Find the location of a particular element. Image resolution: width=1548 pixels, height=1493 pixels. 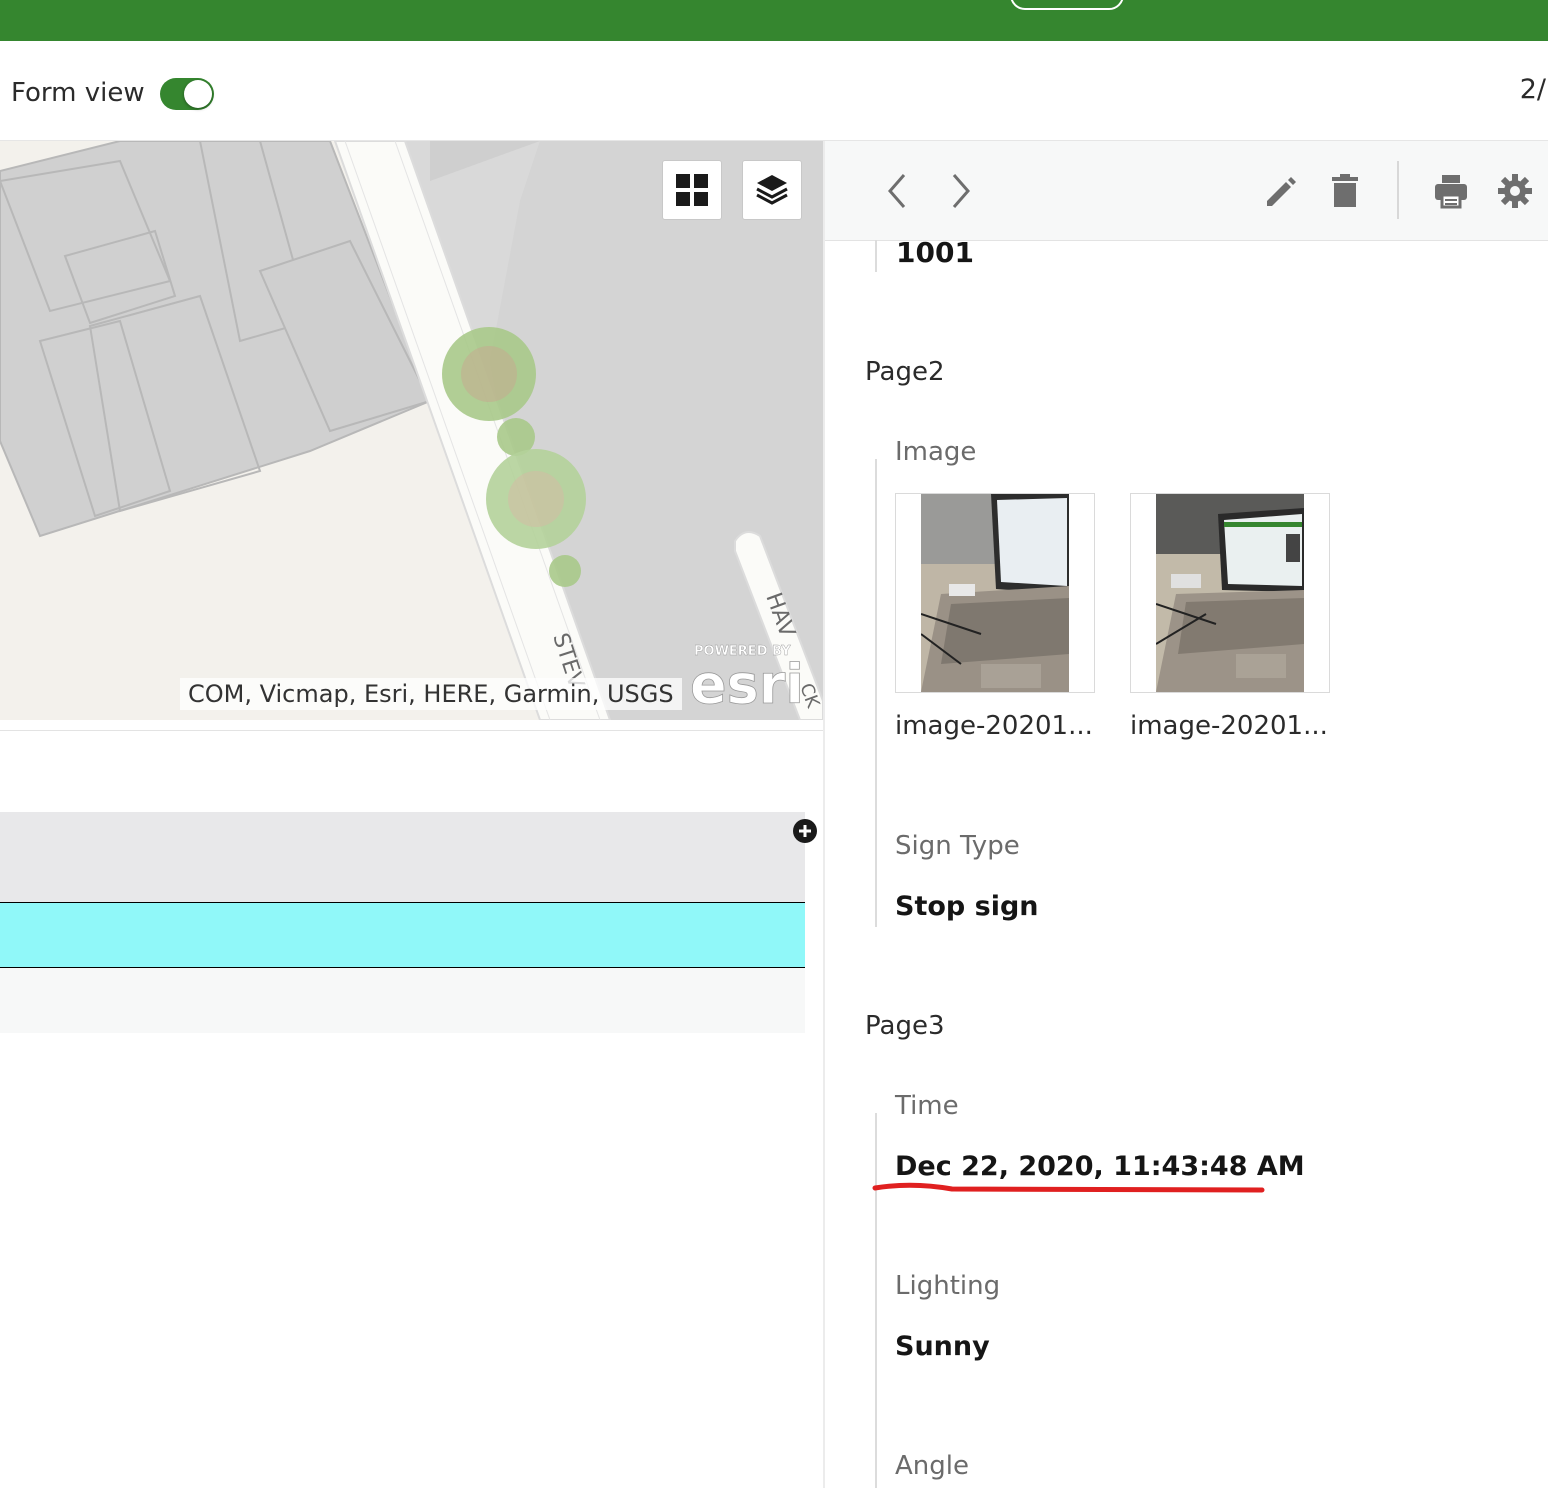

add-circle-icon is located at coordinates (805, 831).